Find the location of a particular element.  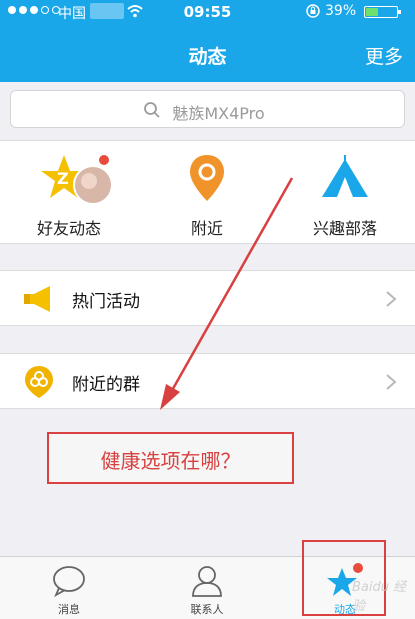

feature-label: 好友动态 is located at coordinates (68, 228).